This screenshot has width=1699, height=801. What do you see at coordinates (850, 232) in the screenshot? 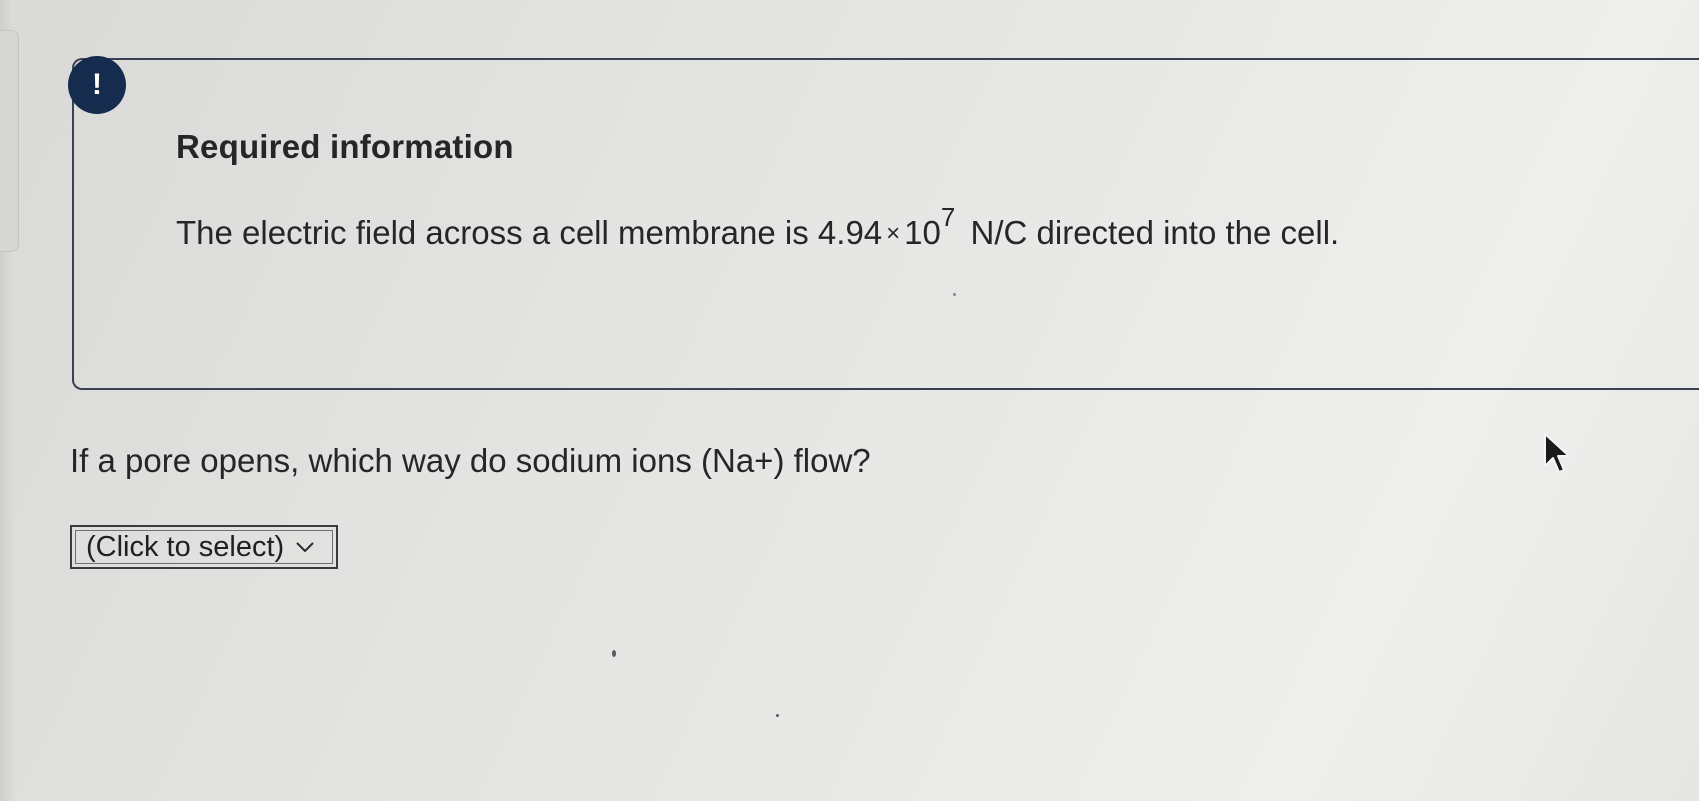
I see `field-mantissa: 4.94` at bounding box center [850, 232].